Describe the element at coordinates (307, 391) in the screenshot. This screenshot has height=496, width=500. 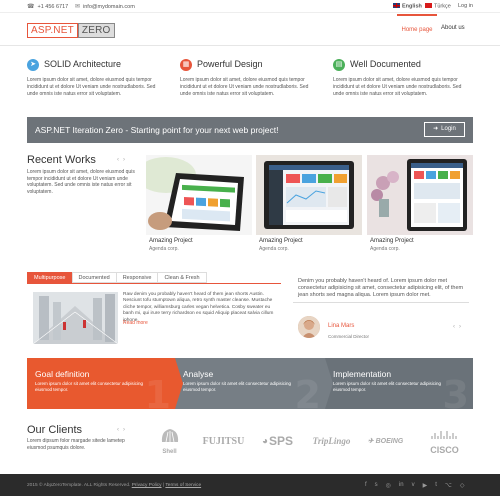
I see `step-number: 2` at that location.